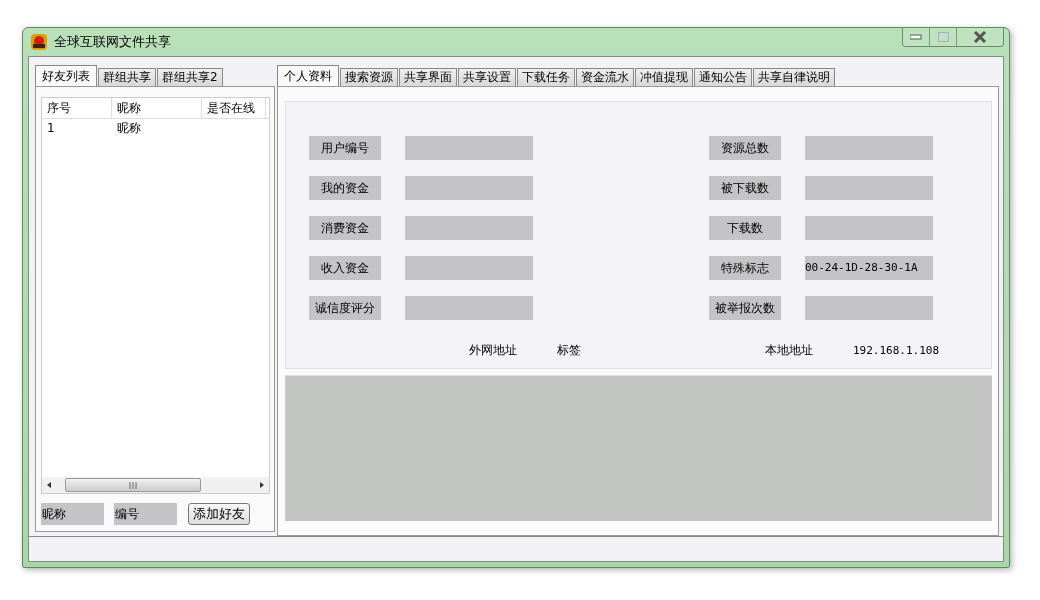 This screenshot has width=1040, height=600. I want to click on field-label: 被举报次数, so click(745, 308).